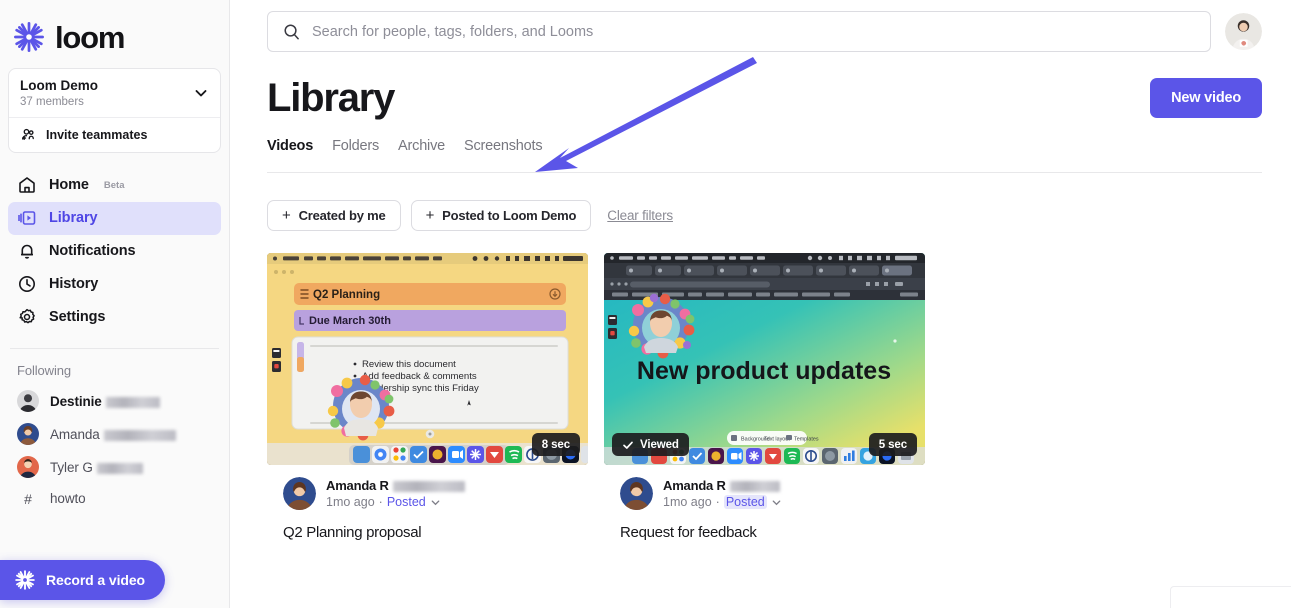 The width and height of the screenshot is (1291, 608). What do you see at coordinates (409, 364) in the screenshot?
I see `svg-text: Review this document` at bounding box center [409, 364].